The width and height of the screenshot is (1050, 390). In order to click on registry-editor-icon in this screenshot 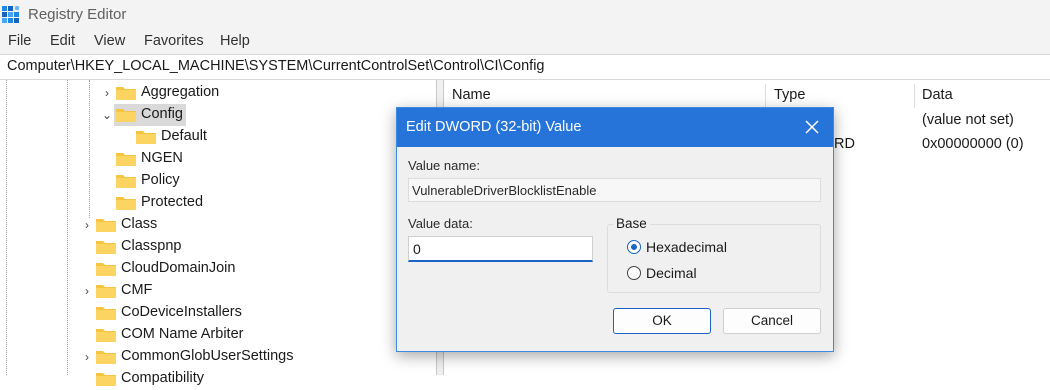, I will do `click(11, 14)`.